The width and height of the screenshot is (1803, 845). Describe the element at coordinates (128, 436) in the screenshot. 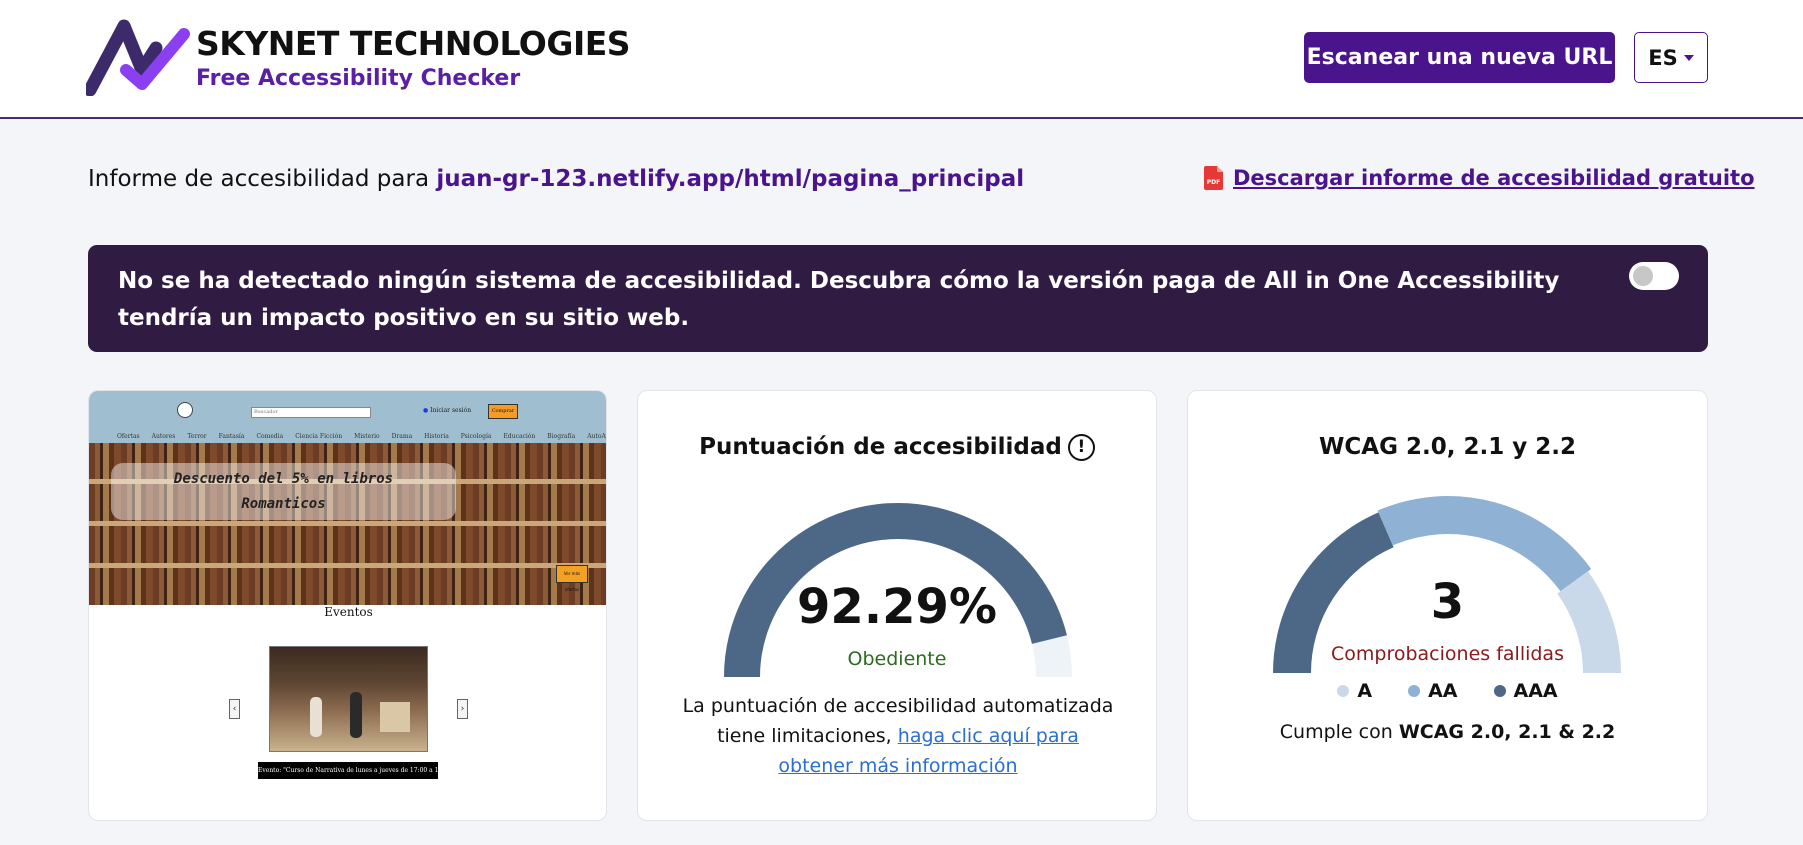

I see `preview-menu-item: Ofertas` at that location.